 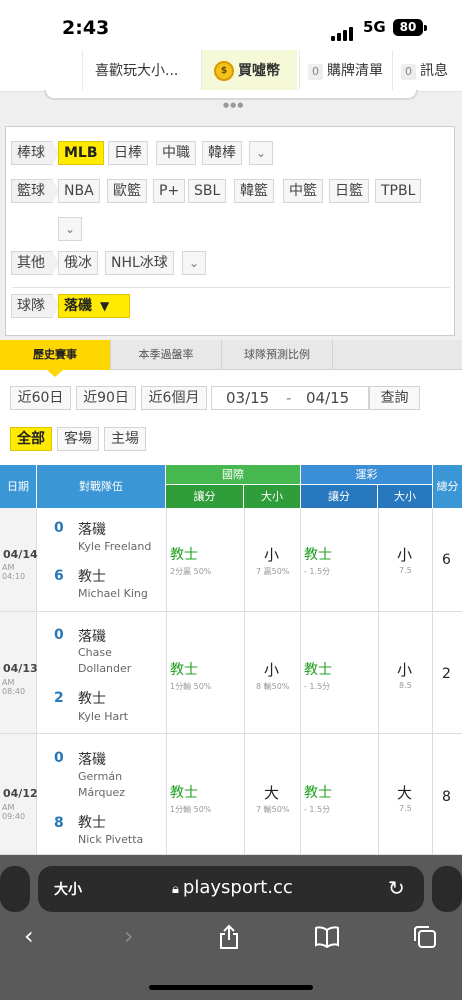 I want to click on tab-prediction: 球隊預測比例, so click(x=277, y=355).